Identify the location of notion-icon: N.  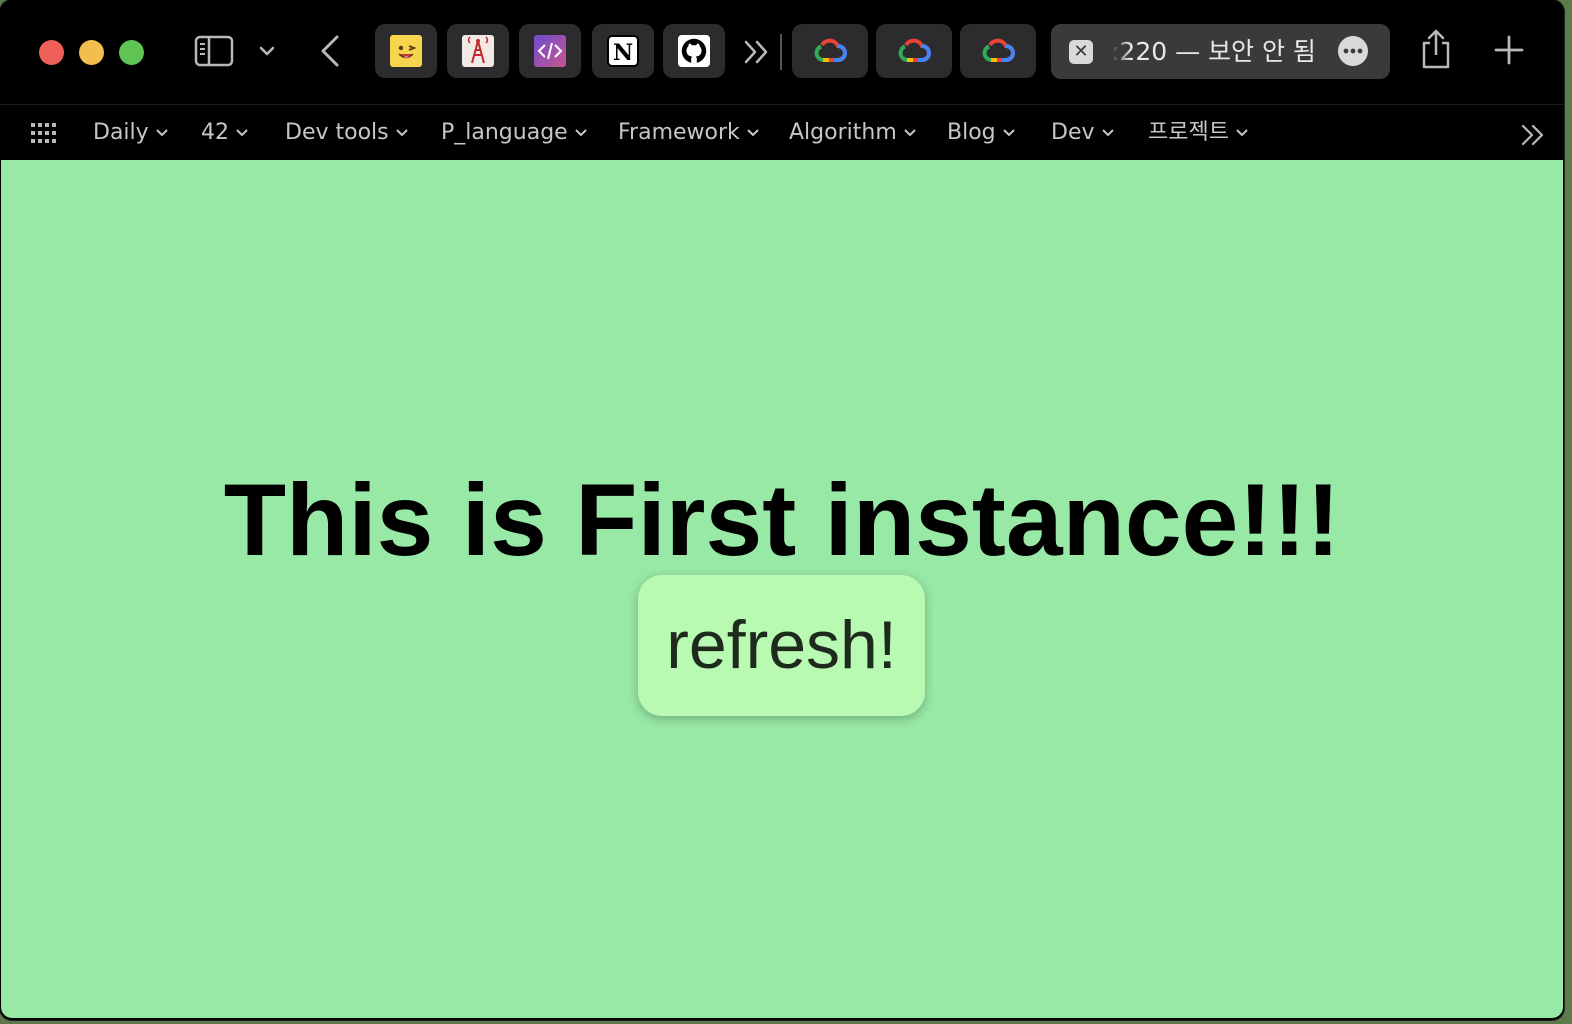
(623, 51).